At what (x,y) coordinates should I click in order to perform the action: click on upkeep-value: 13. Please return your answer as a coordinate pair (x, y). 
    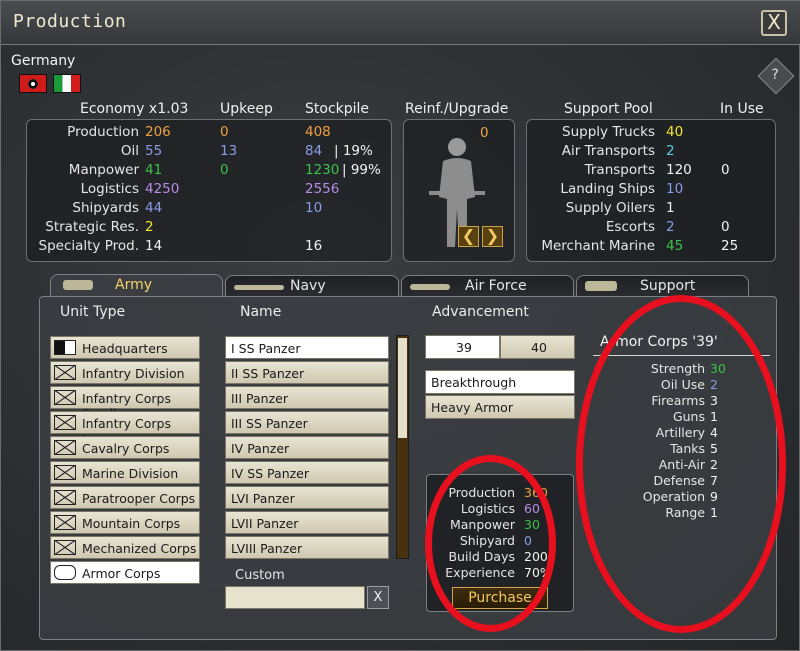
    Looking at the image, I should click on (229, 151).